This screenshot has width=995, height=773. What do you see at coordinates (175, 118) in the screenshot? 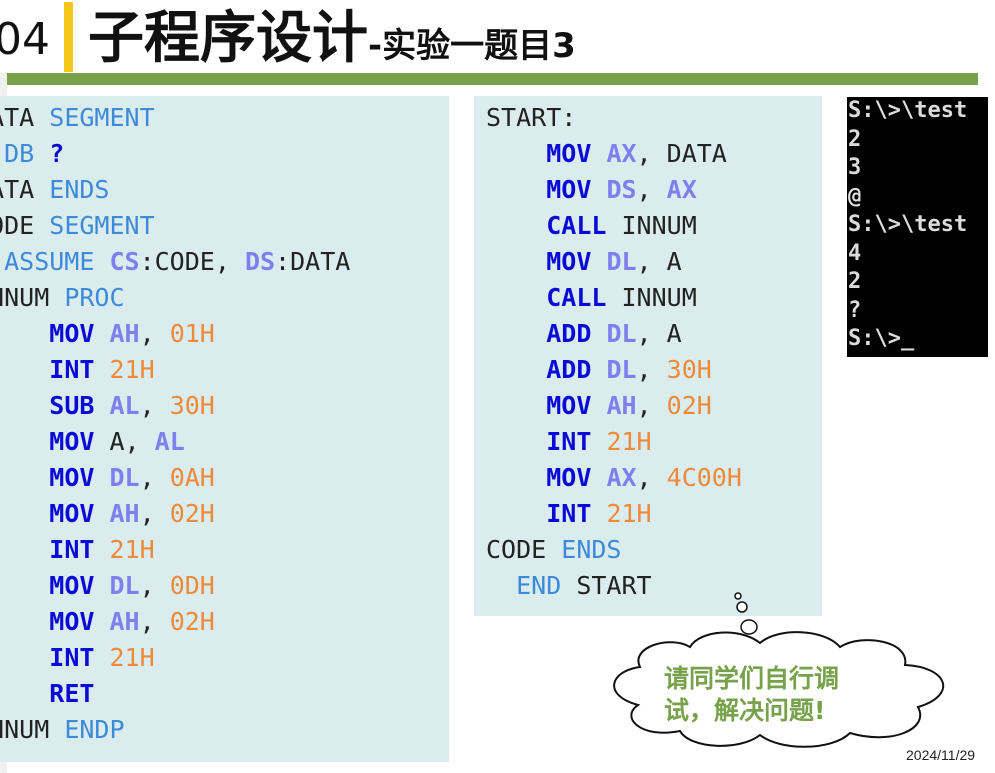
I see `code-line: DATA SEGMENT` at bounding box center [175, 118].